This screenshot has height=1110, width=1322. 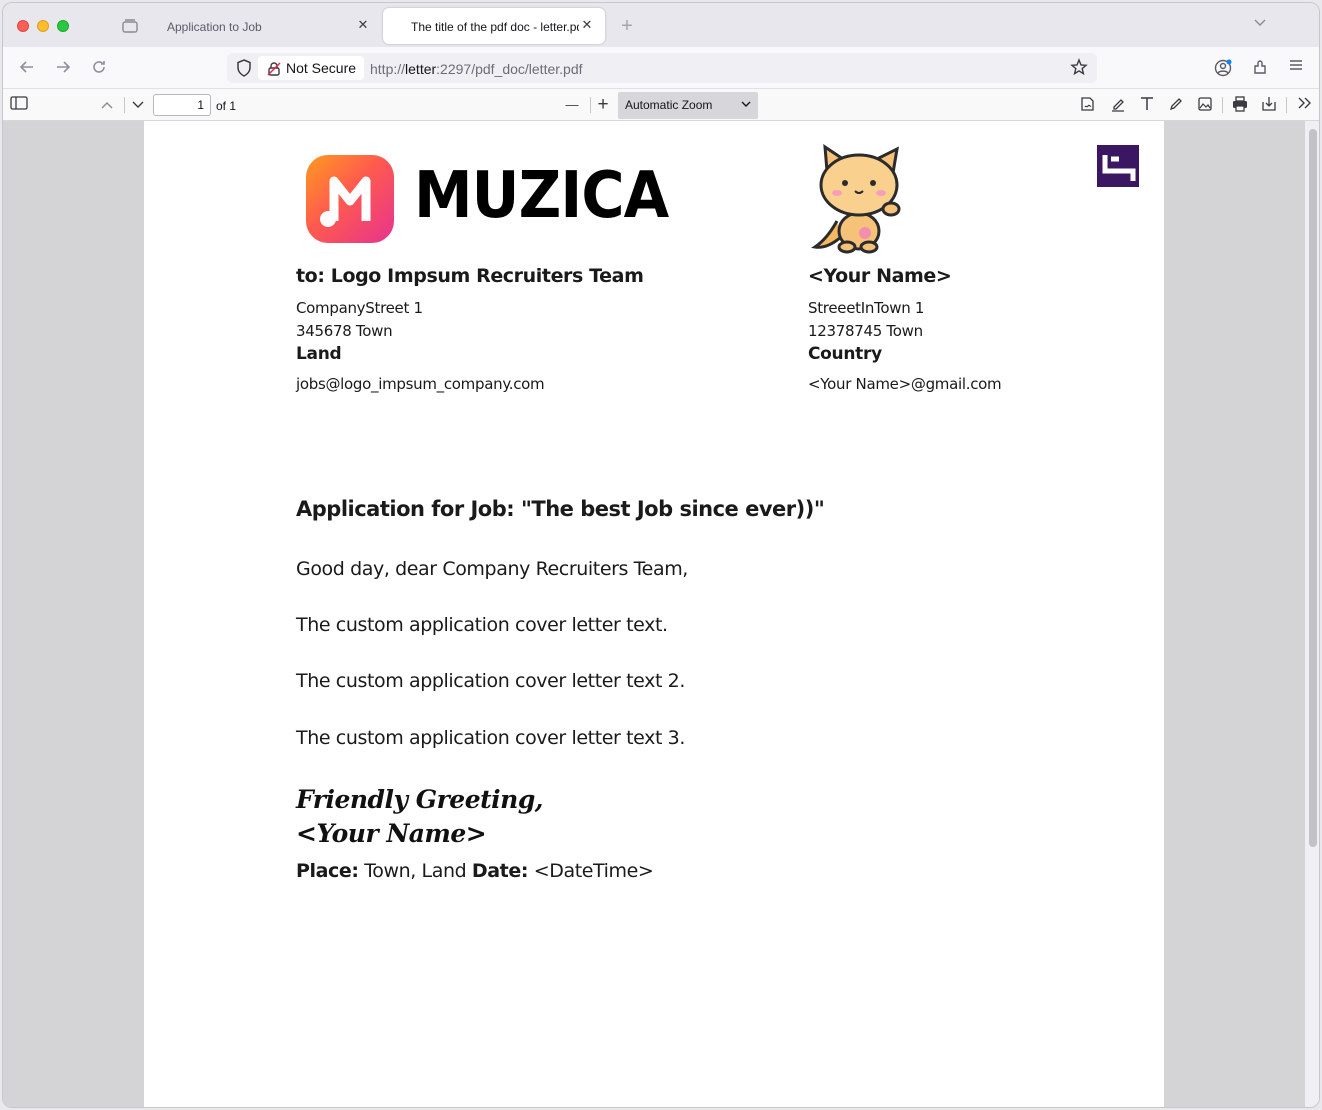 I want to click on zoom-select: Automatic Zoom, so click(x=688, y=105).